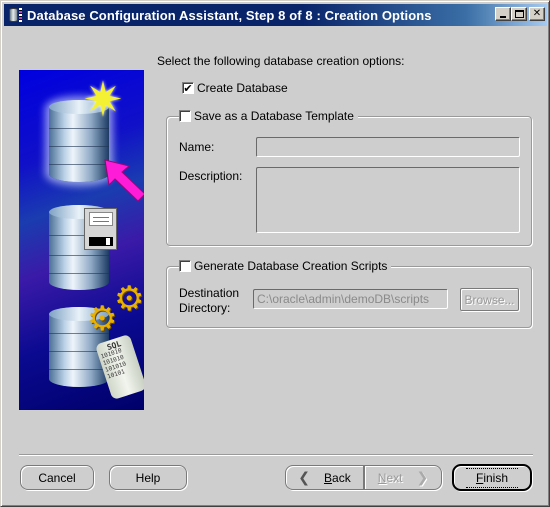 This screenshot has width=550, height=507. What do you see at coordinates (57, 477) in the screenshot?
I see `cancel-button: Cancel` at bounding box center [57, 477].